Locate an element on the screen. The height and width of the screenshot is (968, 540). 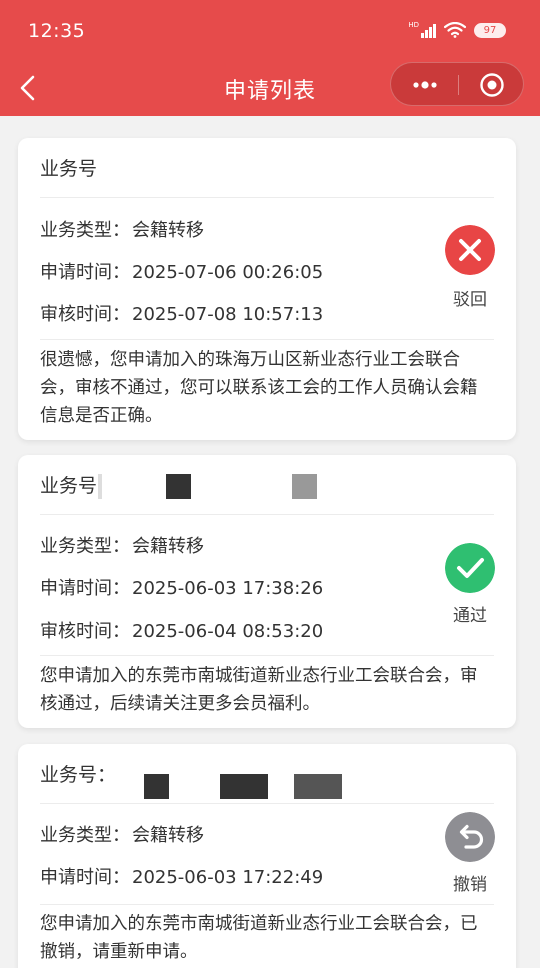
apply-time-value: 2025-06-03 17:38:26 is located at coordinates (228, 588).